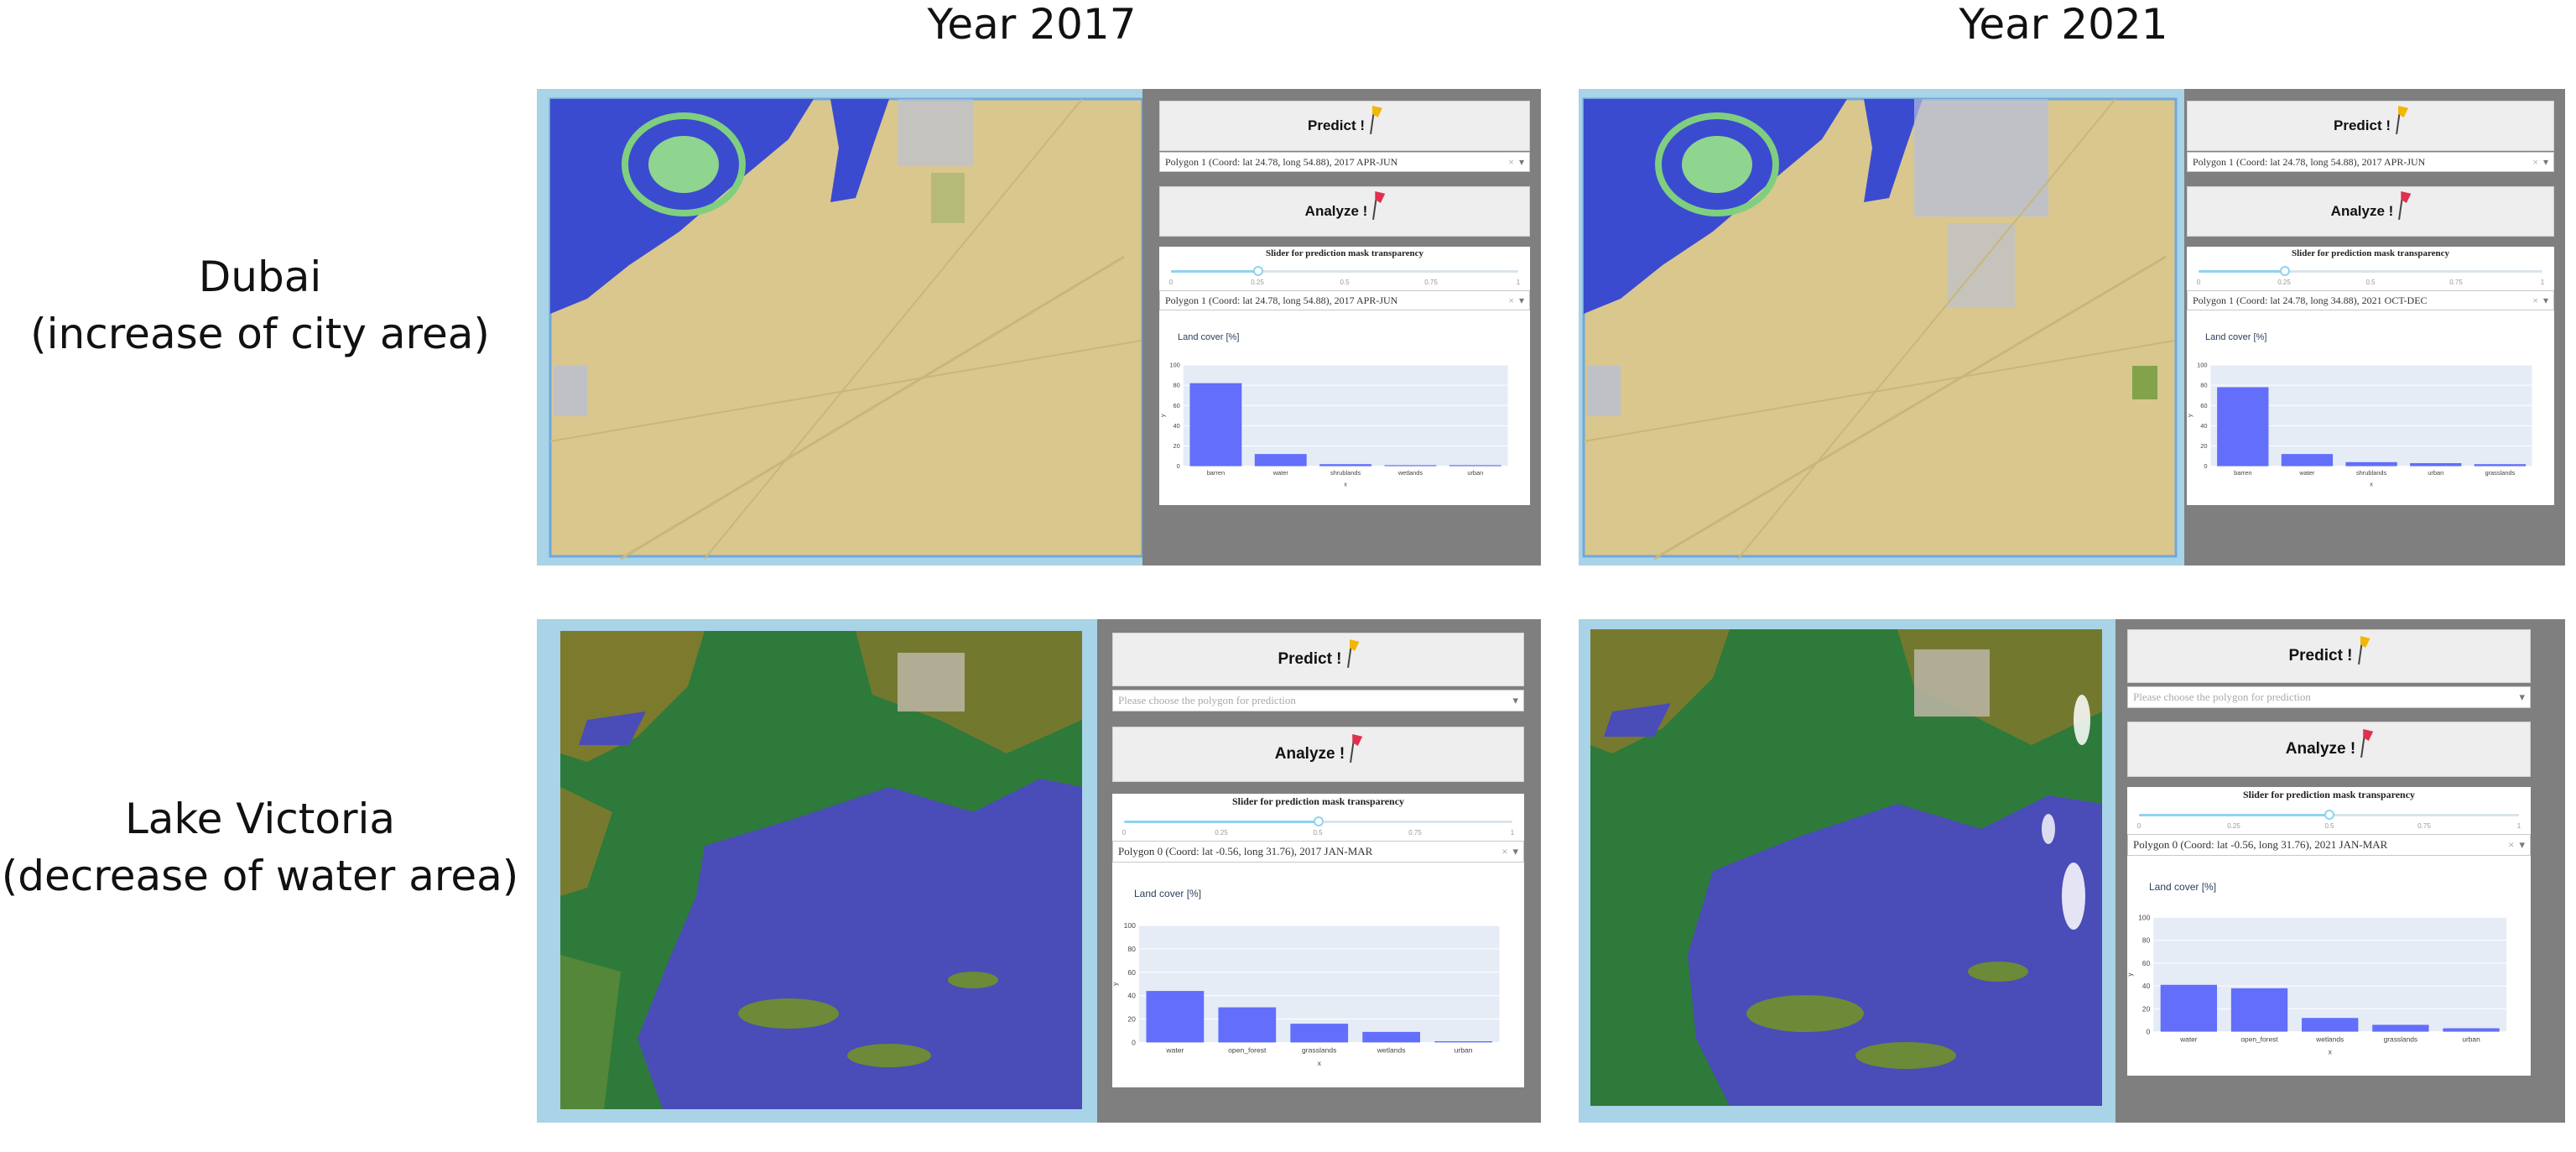  What do you see at coordinates (2205, 466) in the screenshot?
I see `y-tick-label: 0` at bounding box center [2205, 466].